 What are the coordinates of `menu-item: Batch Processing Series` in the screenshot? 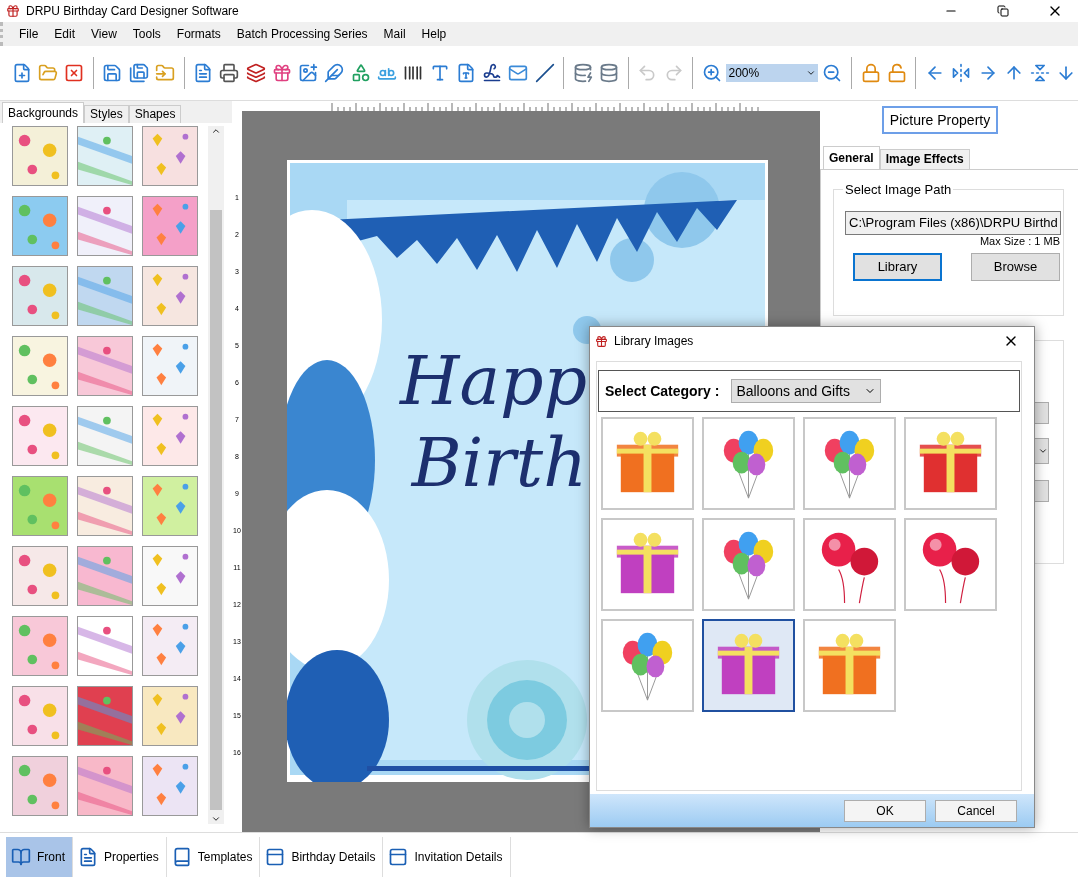 It's located at (302, 33).